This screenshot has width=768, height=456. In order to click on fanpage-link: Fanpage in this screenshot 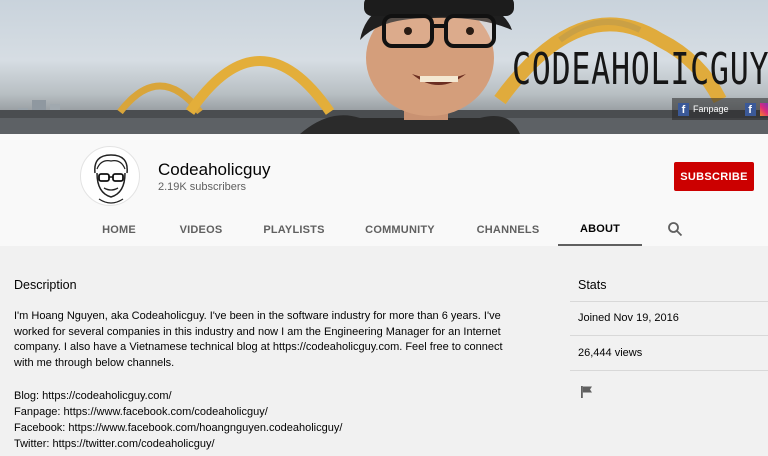, I will do `click(711, 109)`.